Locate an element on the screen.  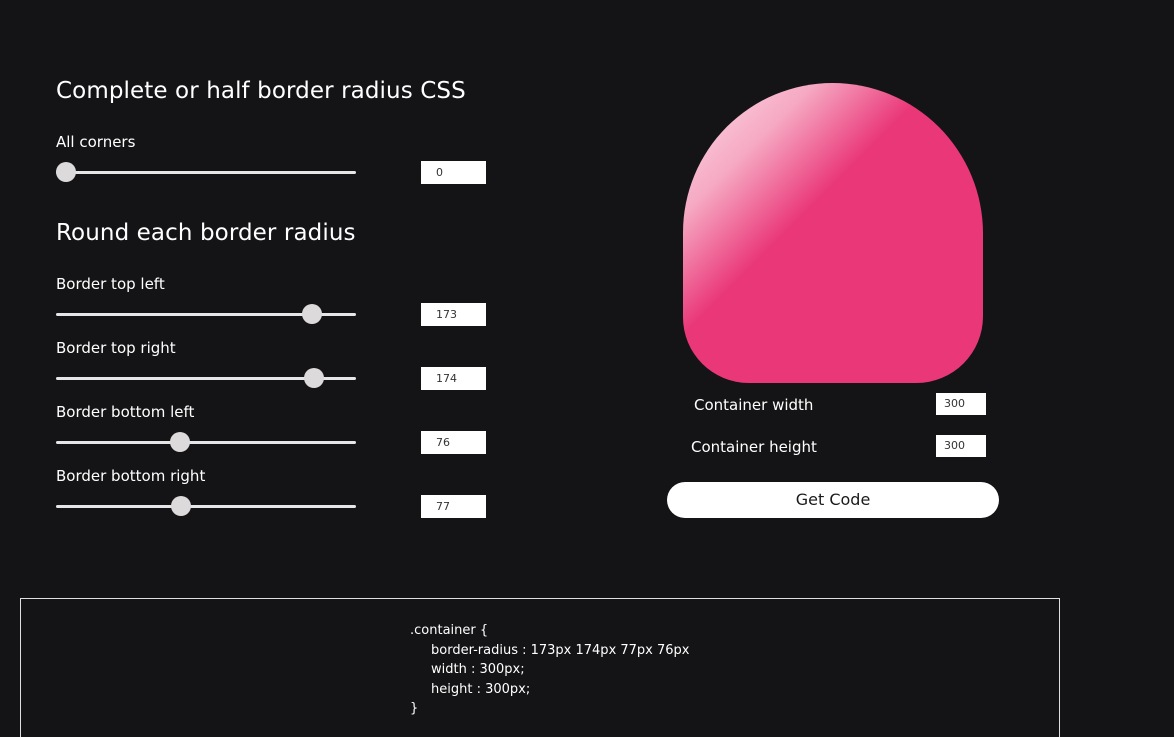
all-corners-value-input: 0 is located at coordinates (453, 172).